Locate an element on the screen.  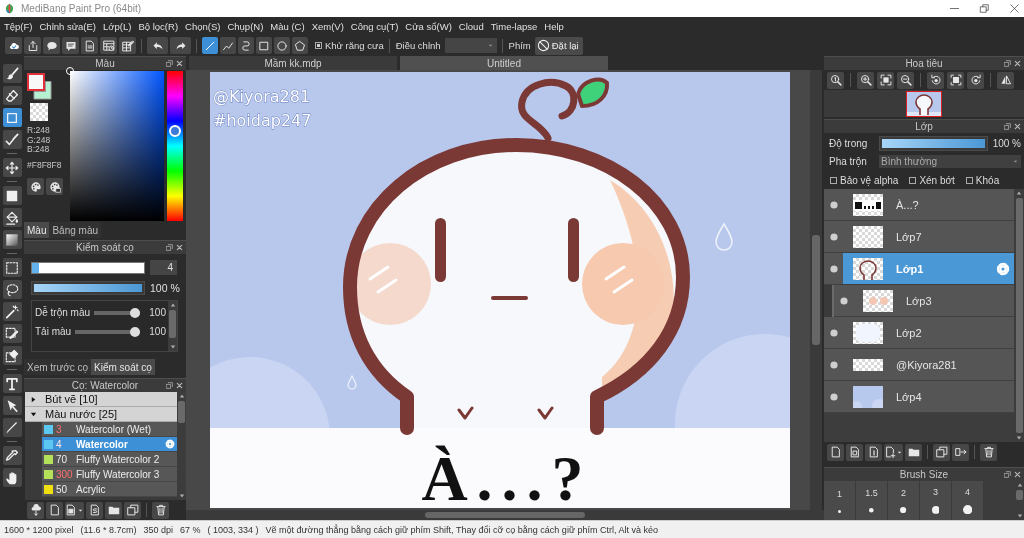
rotate-left-button is located at coordinates (935, 80).